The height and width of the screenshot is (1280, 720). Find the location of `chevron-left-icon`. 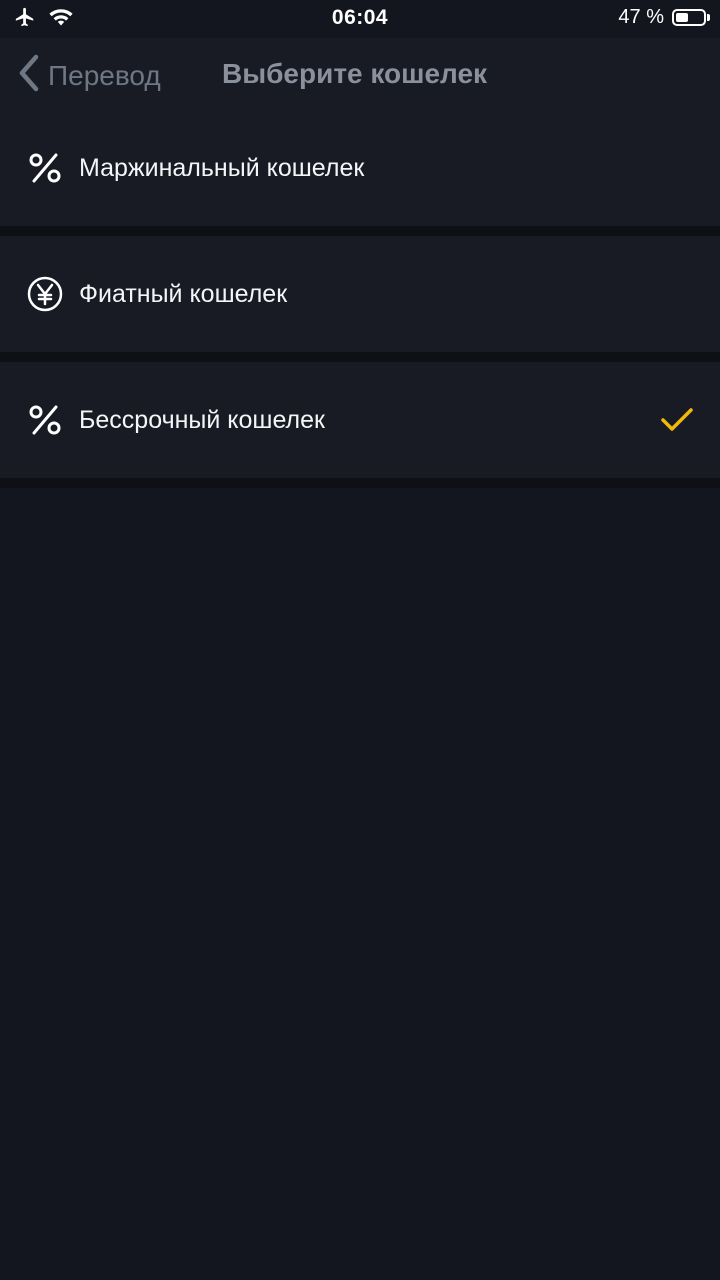

chevron-left-icon is located at coordinates (29, 75).